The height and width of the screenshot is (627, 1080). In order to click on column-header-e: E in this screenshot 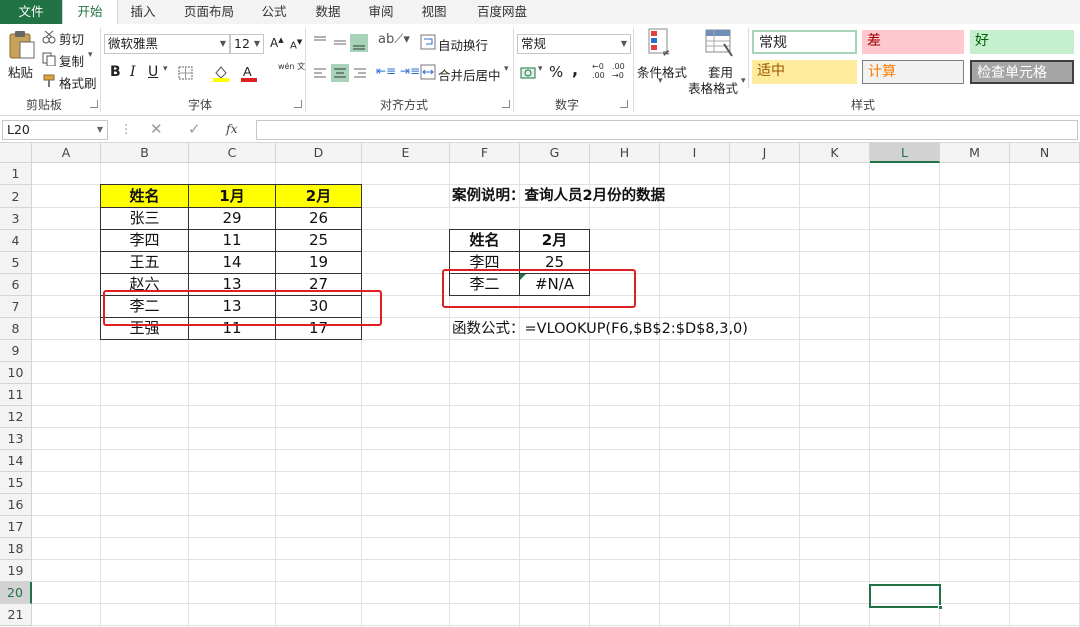, I will do `click(406, 153)`.